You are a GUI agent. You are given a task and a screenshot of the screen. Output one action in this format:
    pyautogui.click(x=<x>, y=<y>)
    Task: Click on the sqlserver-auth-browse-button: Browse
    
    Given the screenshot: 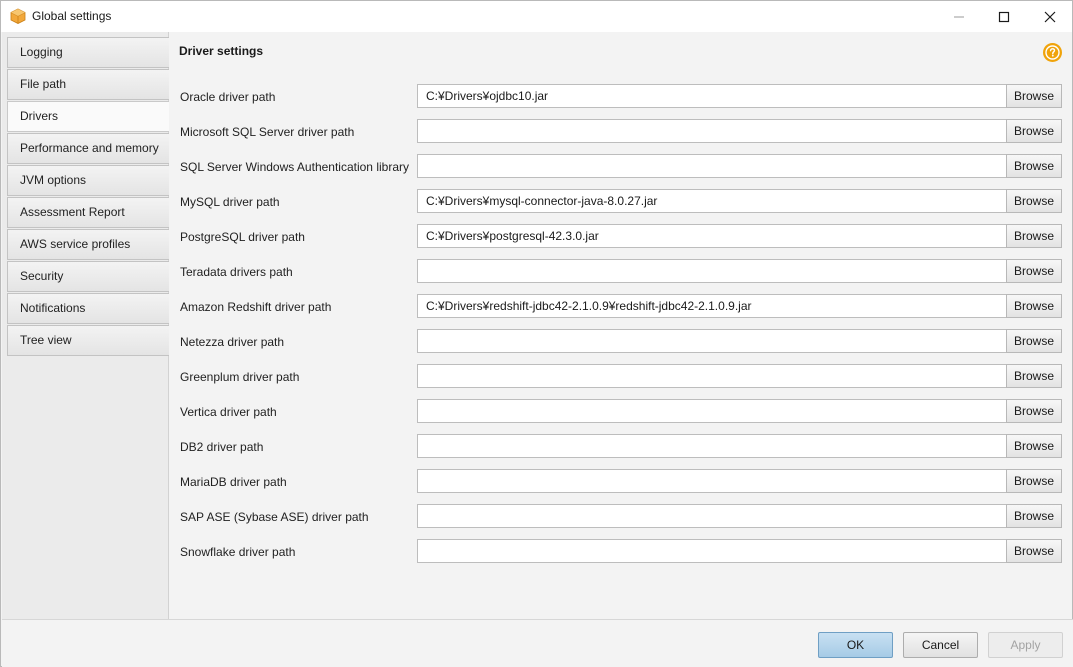 What is the action you would take?
    pyautogui.click(x=1034, y=166)
    